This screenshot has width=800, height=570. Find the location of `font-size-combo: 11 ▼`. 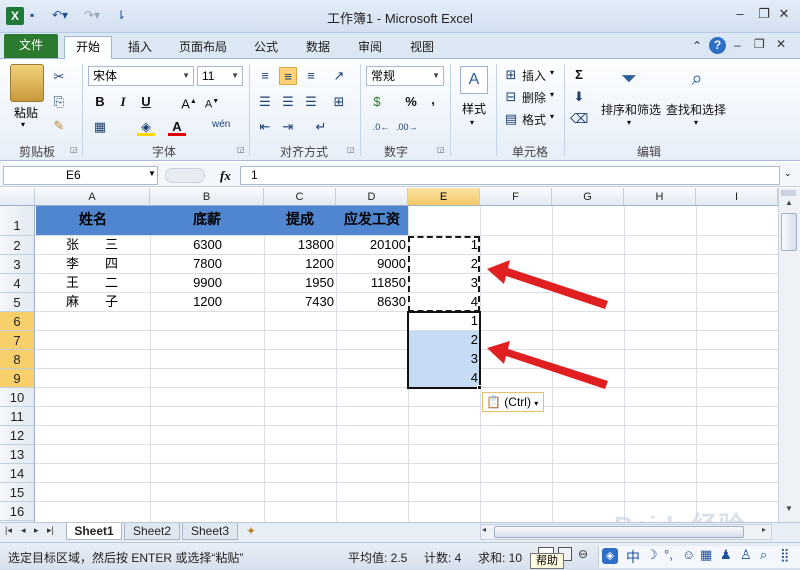

font-size-combo: 11 ▼ is located at coordinates (220, 76).